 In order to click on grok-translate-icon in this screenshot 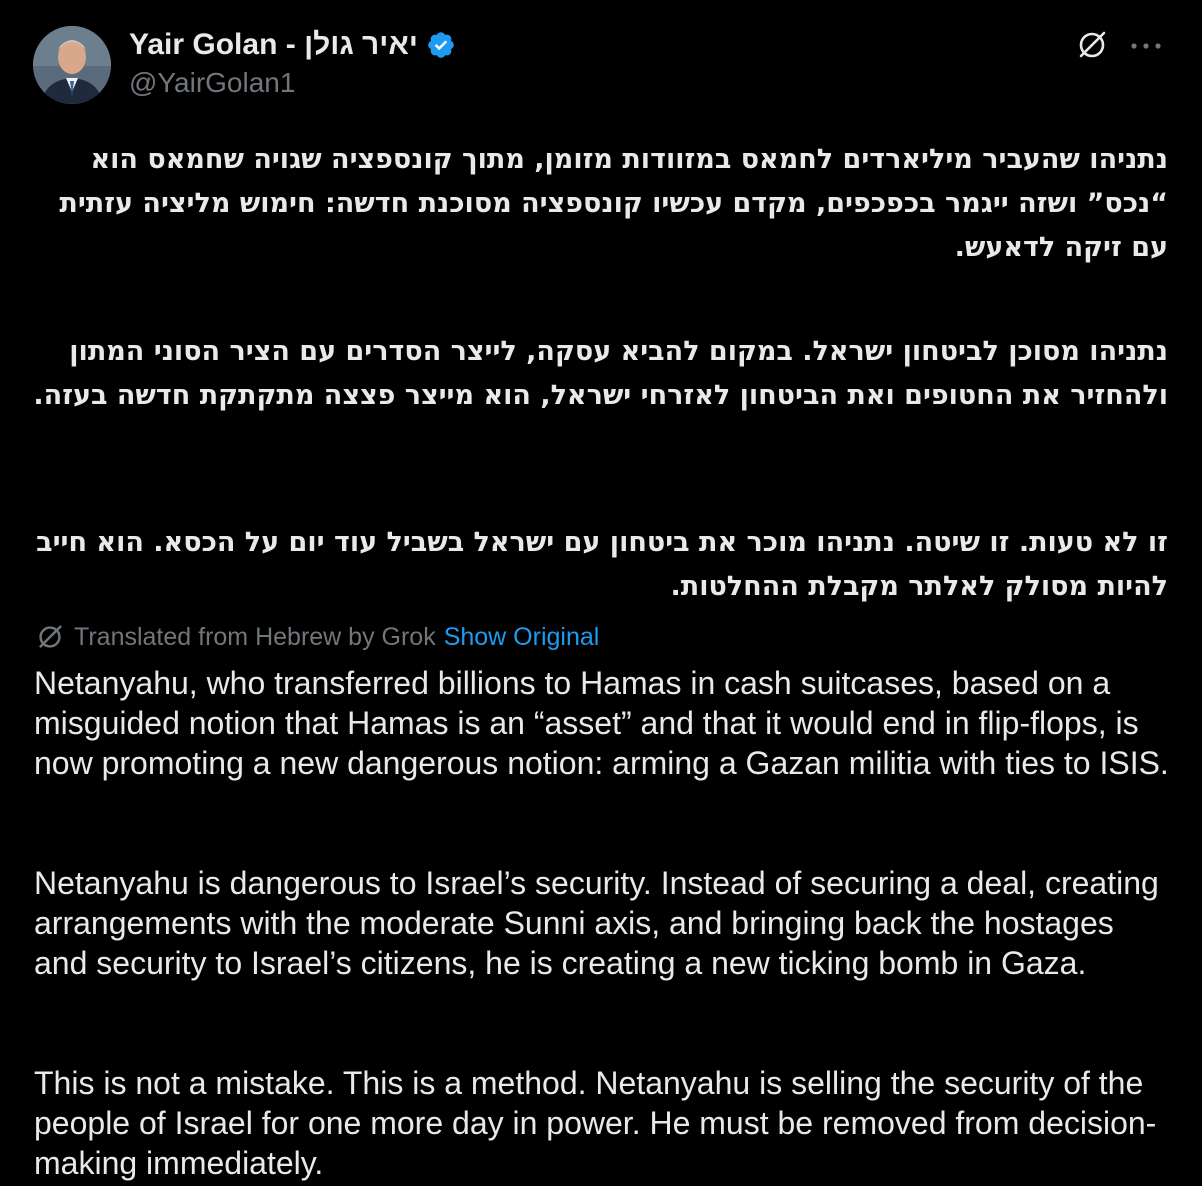, I will do `click(50, 637)`.